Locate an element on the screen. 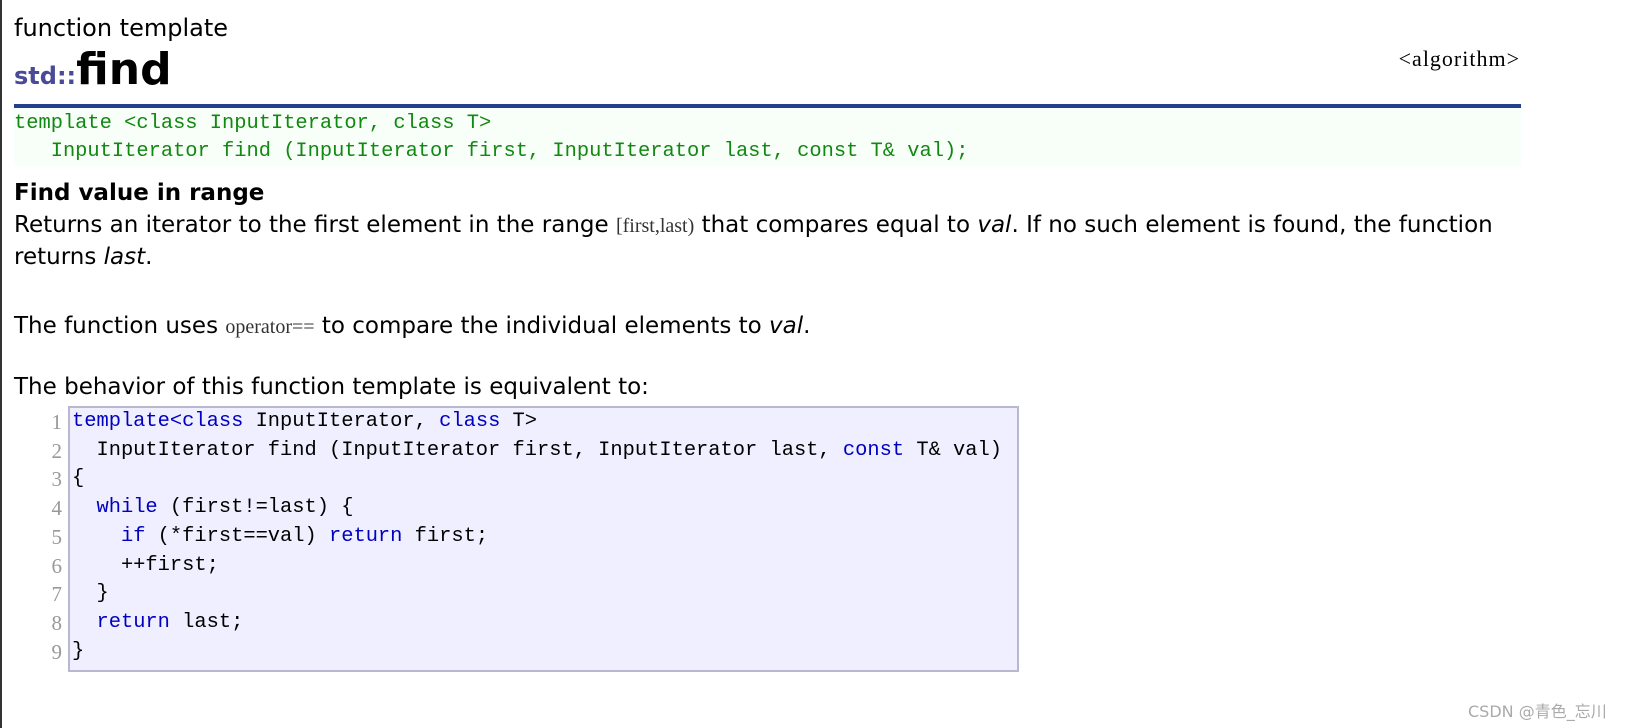  page-title: std::find is located at coordinates (93, 69).